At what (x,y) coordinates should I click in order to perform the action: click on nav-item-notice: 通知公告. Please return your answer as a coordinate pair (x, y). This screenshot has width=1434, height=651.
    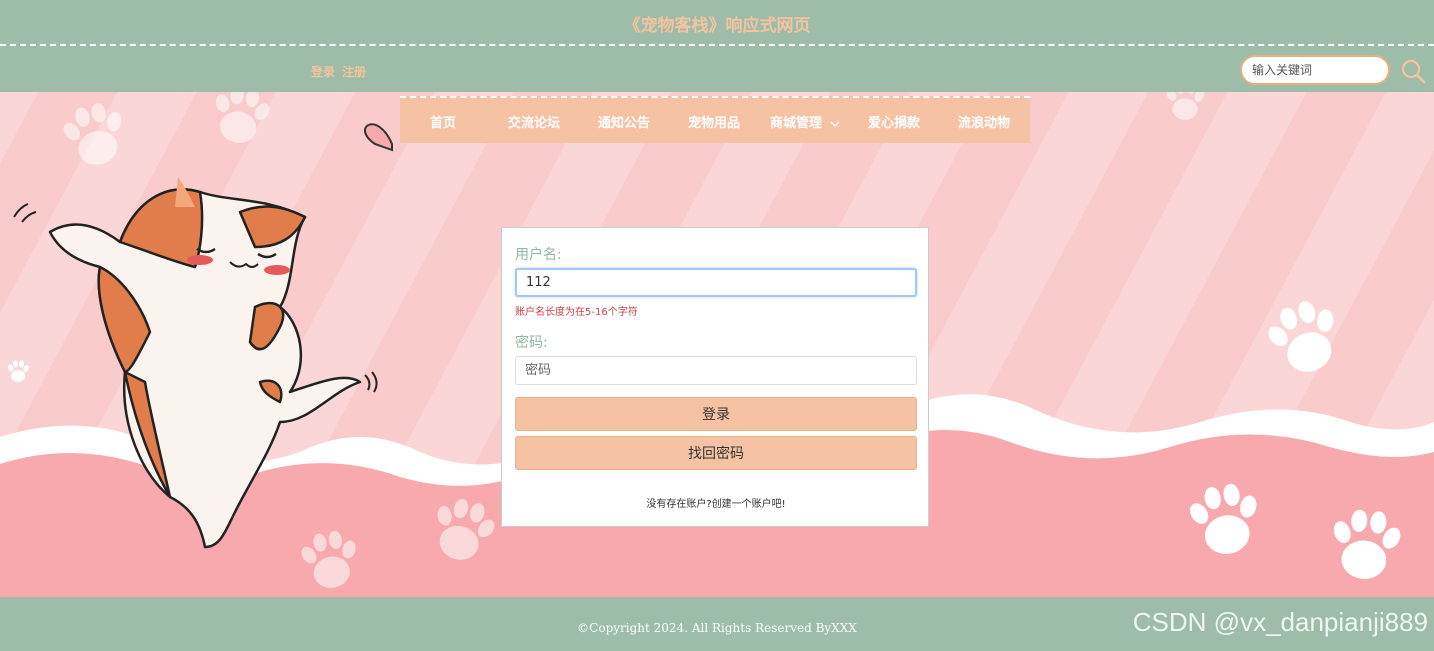
    Looking at the image, I should click on (624, 121).